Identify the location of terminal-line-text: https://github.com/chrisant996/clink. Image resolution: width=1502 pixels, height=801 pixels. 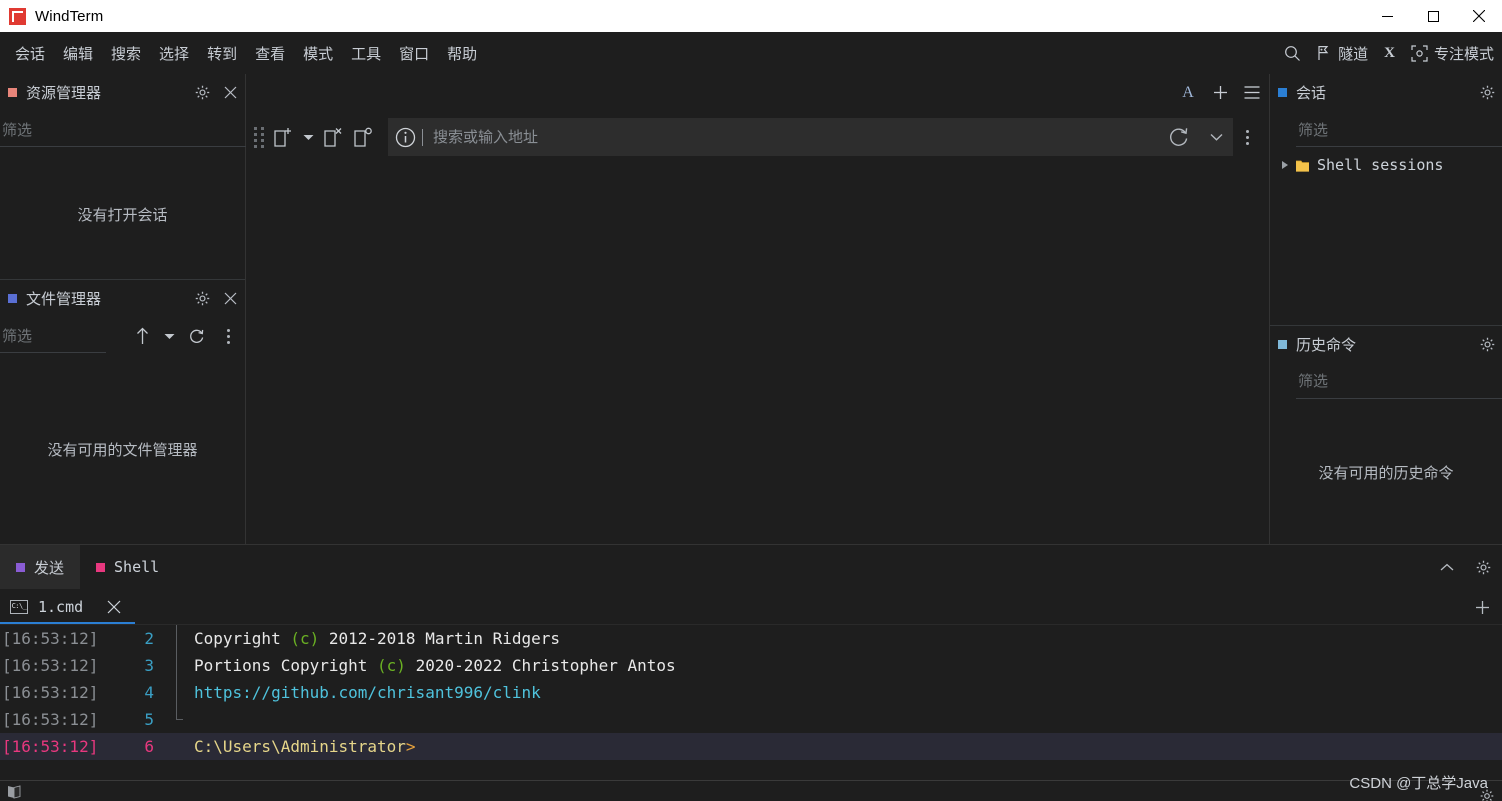
(848, 692).